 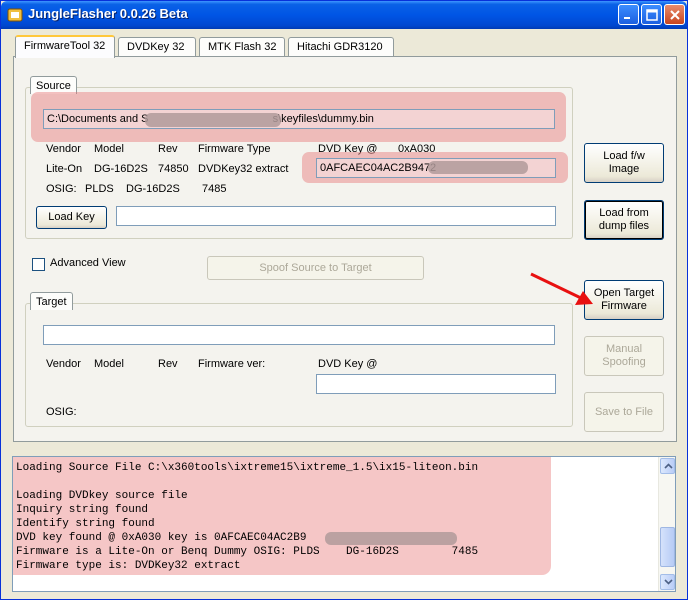 I want to click on minimize-button, so click(x=628, y=14).